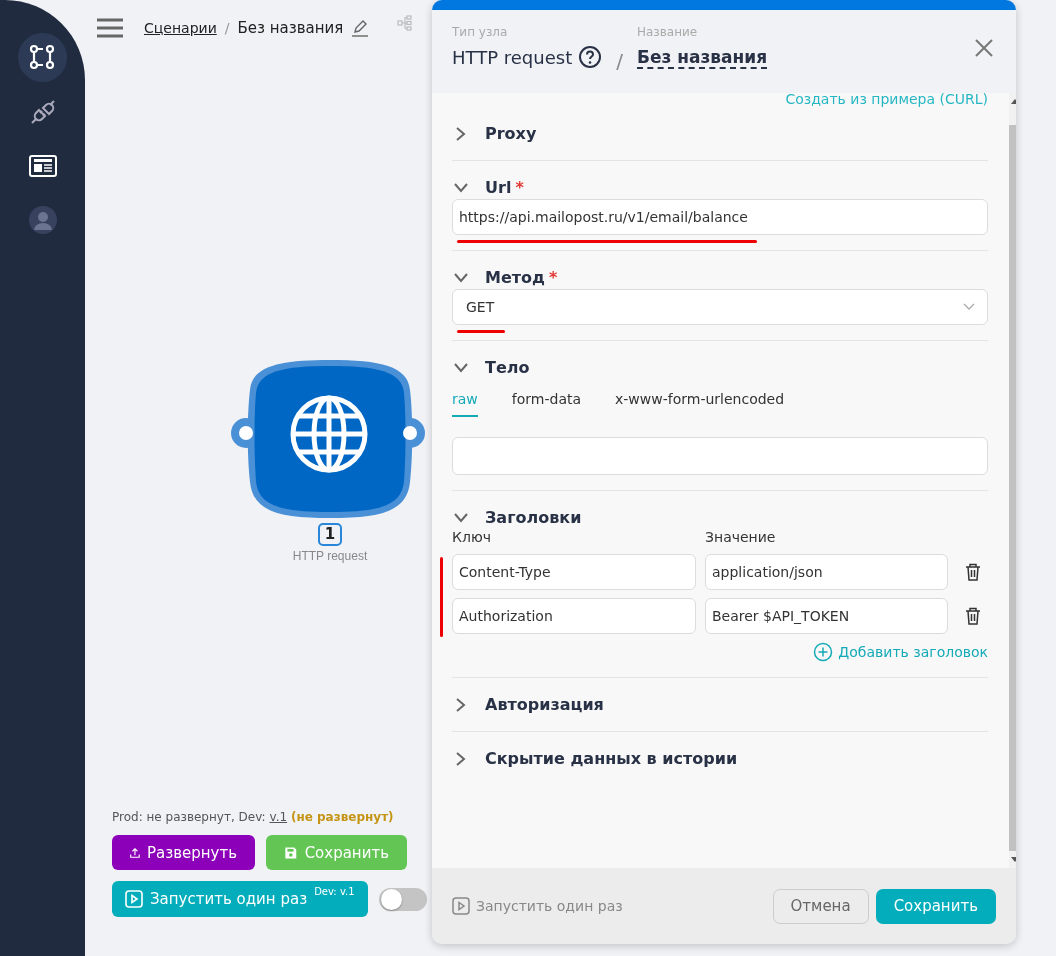 The width and height of the screenshot is (1056, 956). What do you see at coordinates (720, 456) in the screenshot?
I see `body-field` at bounding box center [720, 456].